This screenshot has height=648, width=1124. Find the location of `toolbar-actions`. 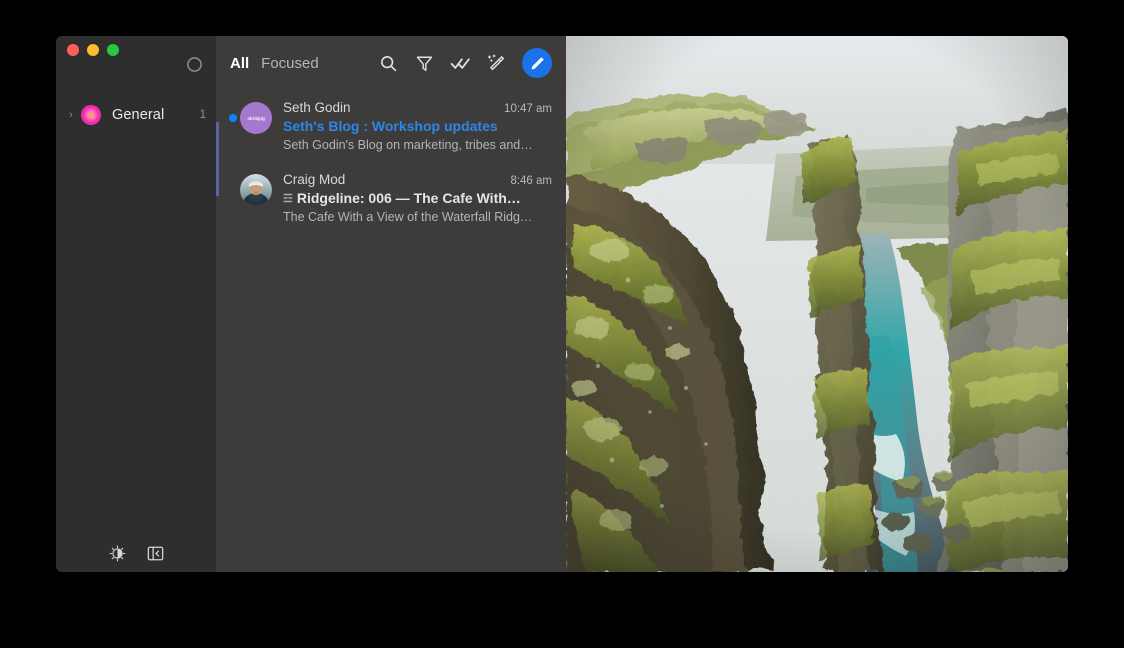

toolbar-actions is located at coordinates (464, 63).